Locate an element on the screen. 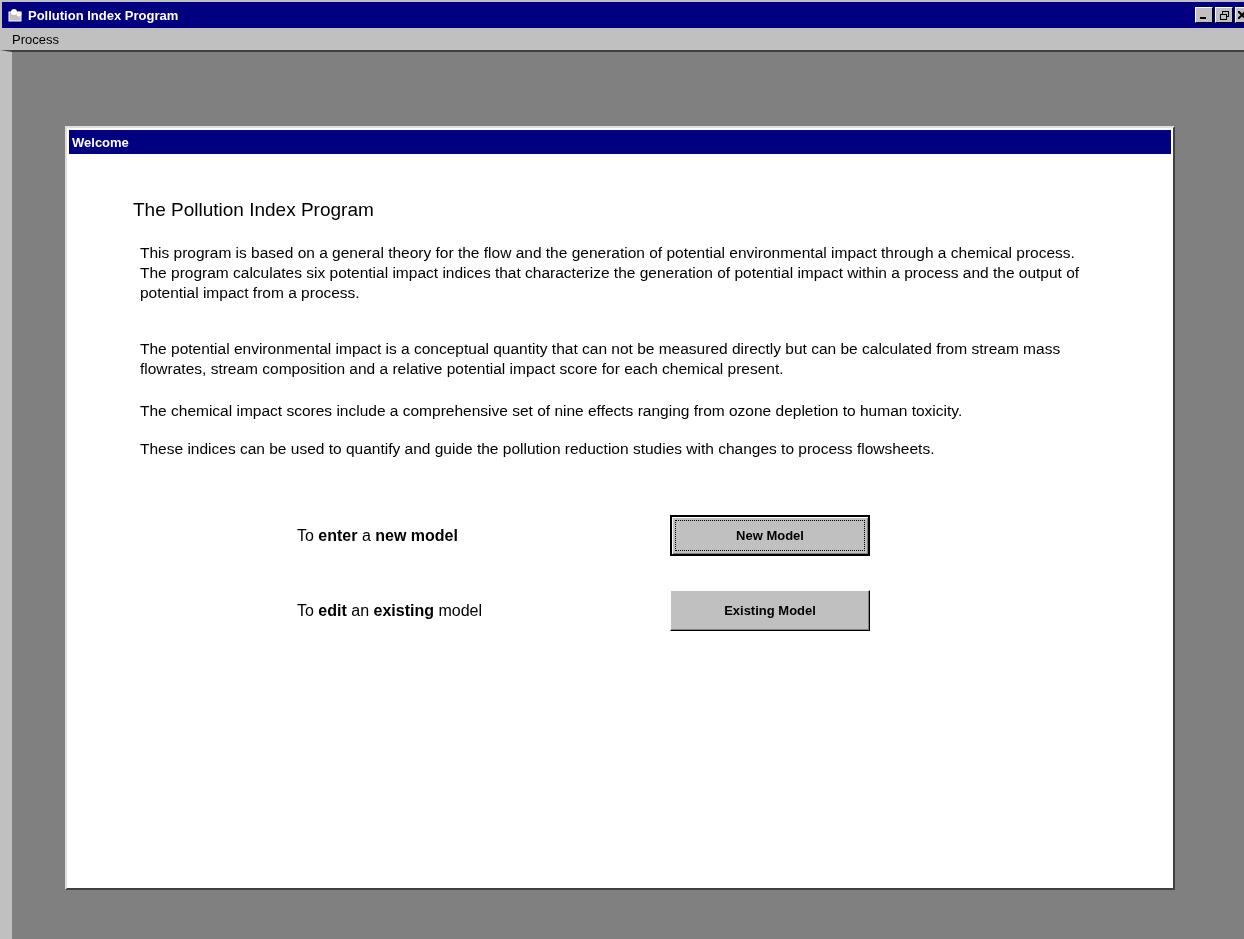 This screenshot has height=939, width=1244. heading: The Pollution Index Program is located at coordinates (254, 210).